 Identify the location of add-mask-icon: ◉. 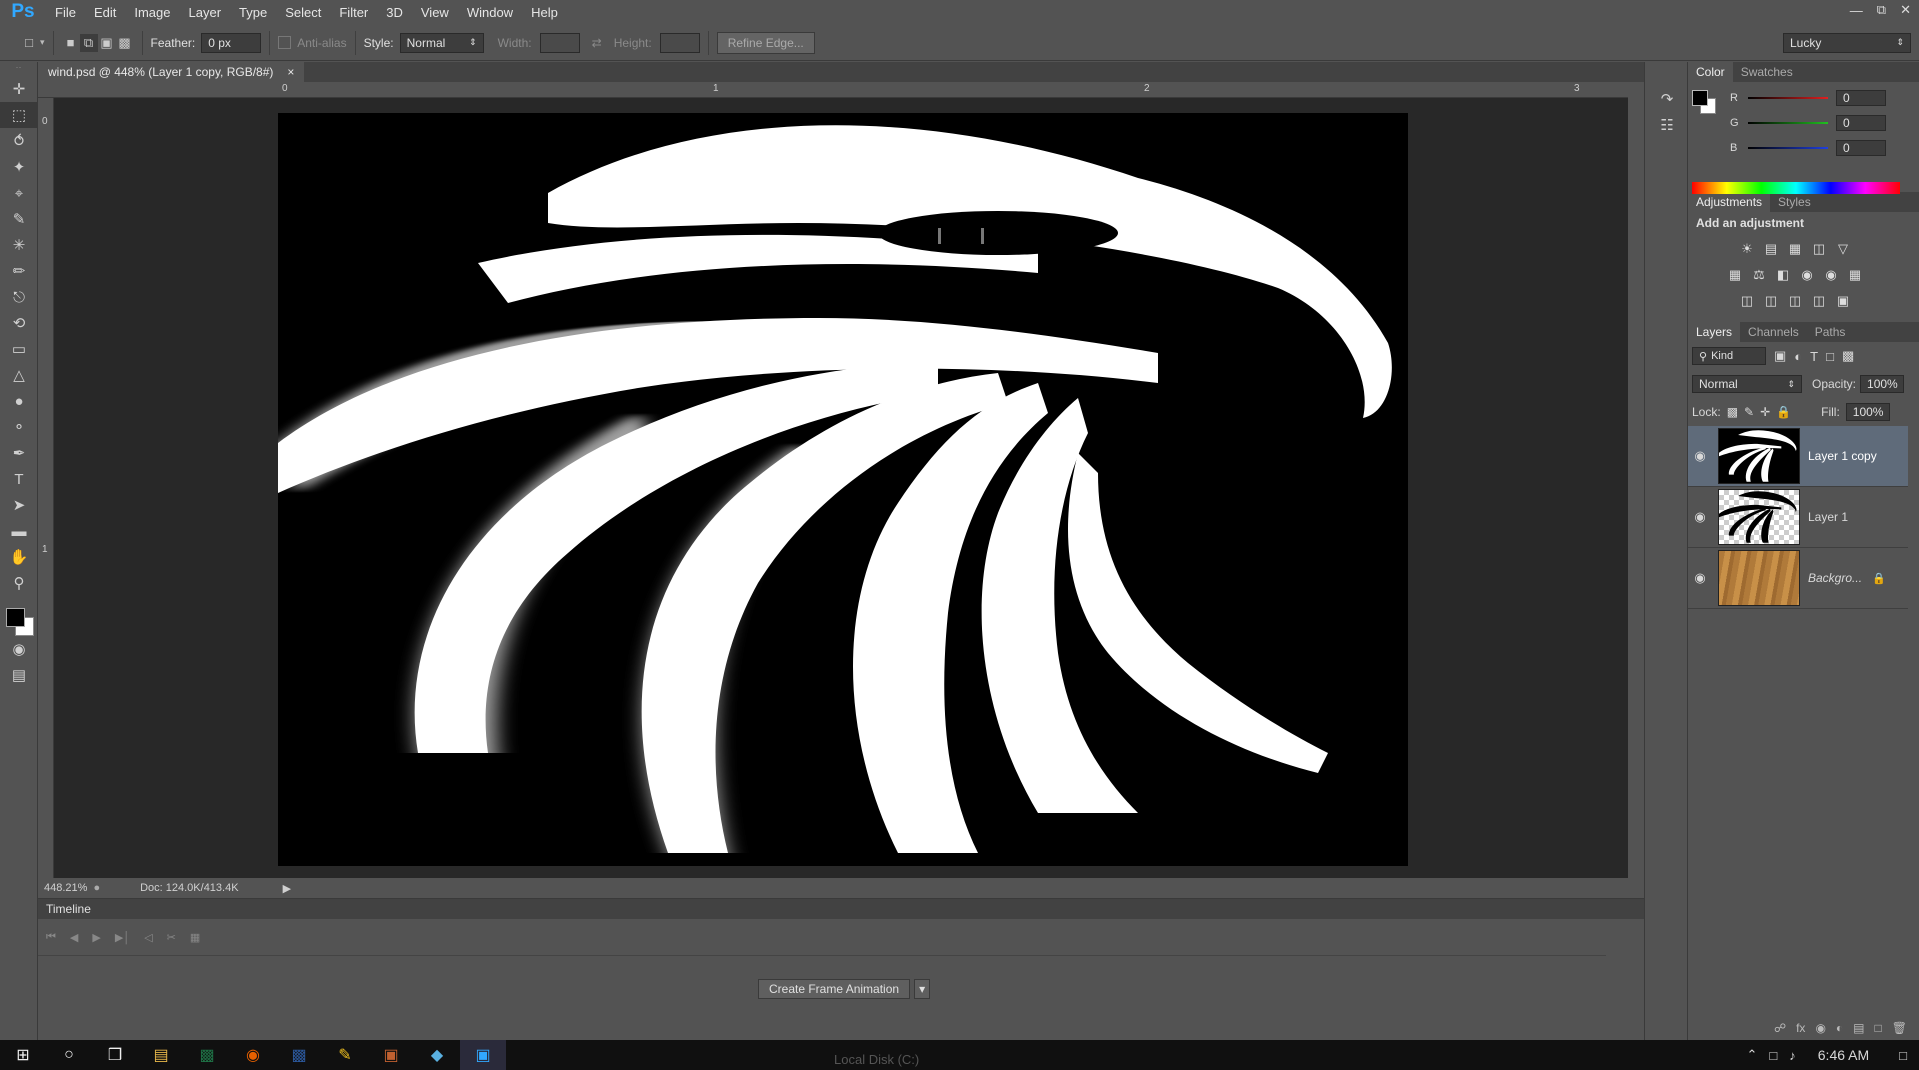
(1820, 1028).